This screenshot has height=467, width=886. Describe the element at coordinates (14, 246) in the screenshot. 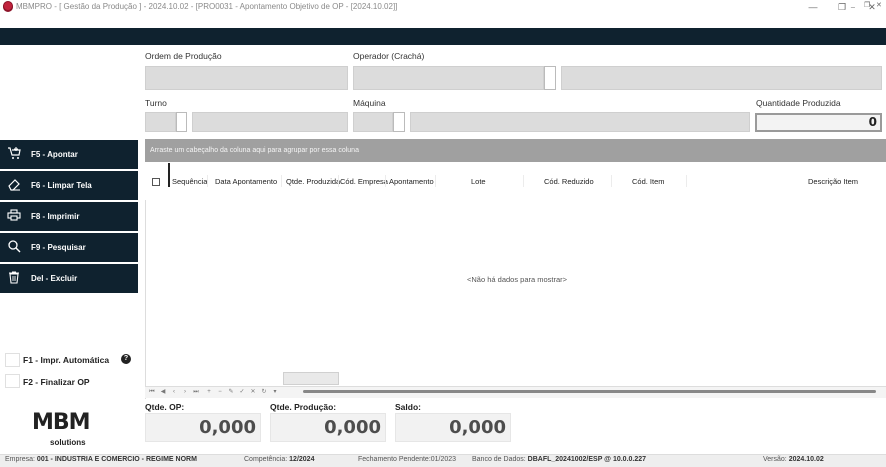

I see `search-icon` at that location.